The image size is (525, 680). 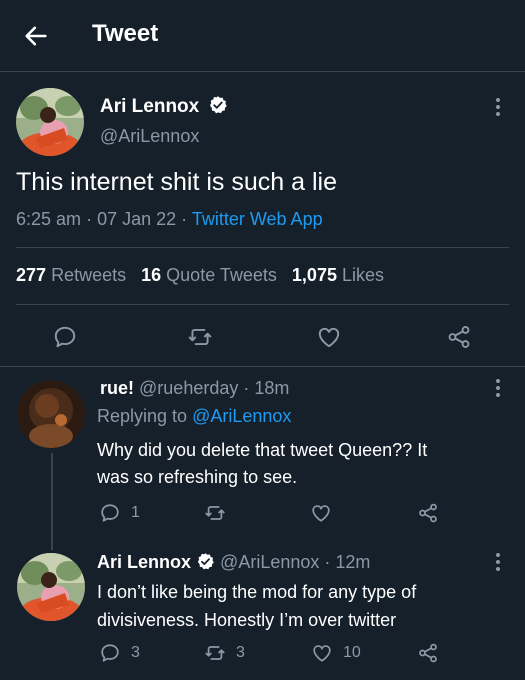 What do you see at coordinates (338, 275) in the screenshot?
I see `likes-stat: 1,075 Likes` at bounding box center [338, 275].